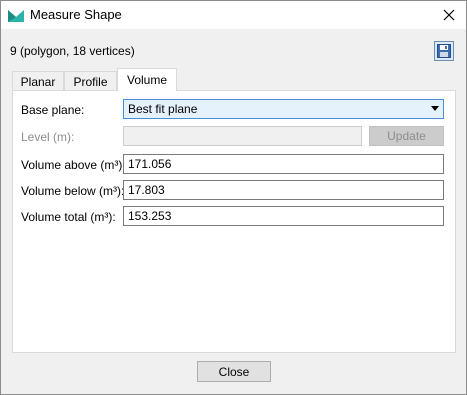 The width and height of the screenshot is (467, 395). I want to click on base-plane-select: Best fit plane, so click(283, 109).